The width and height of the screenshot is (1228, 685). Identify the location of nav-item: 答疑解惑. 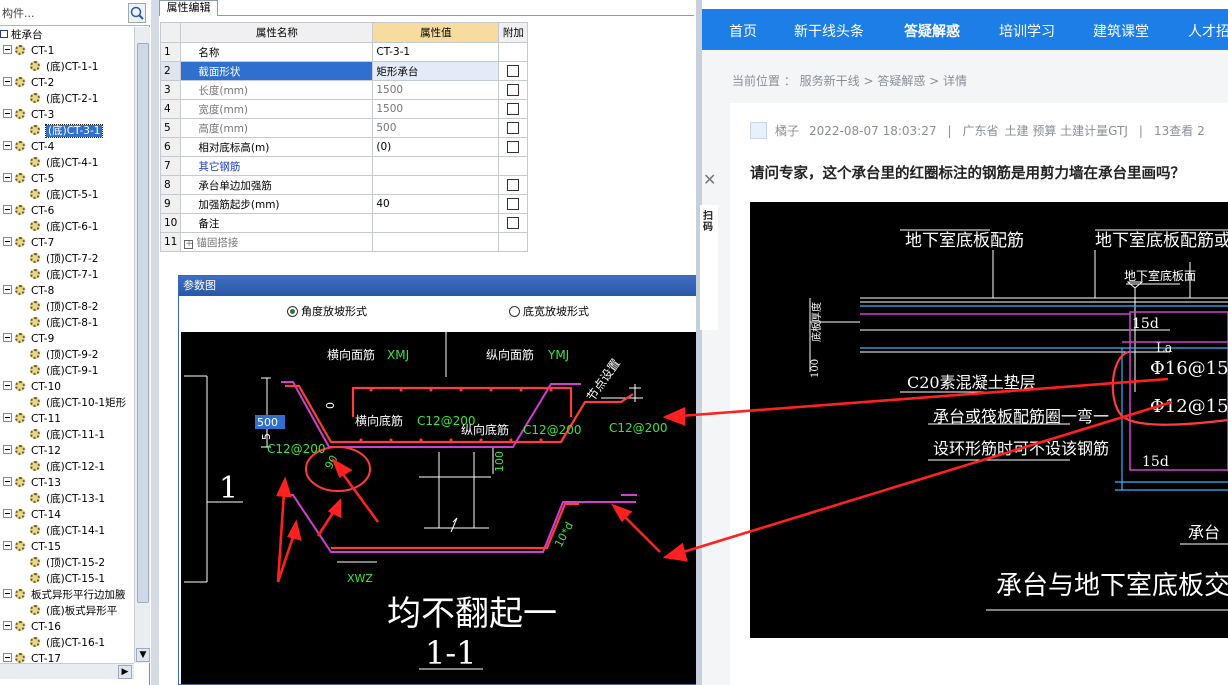
(932, 31).